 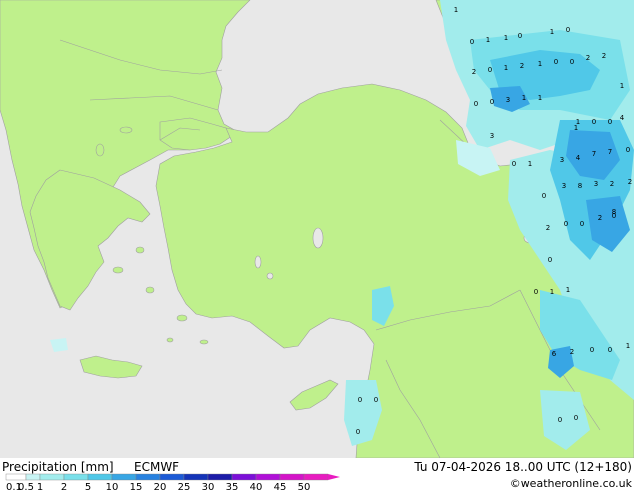 I want to click on scale-tick-label: 20, so click(x=160, y=486).